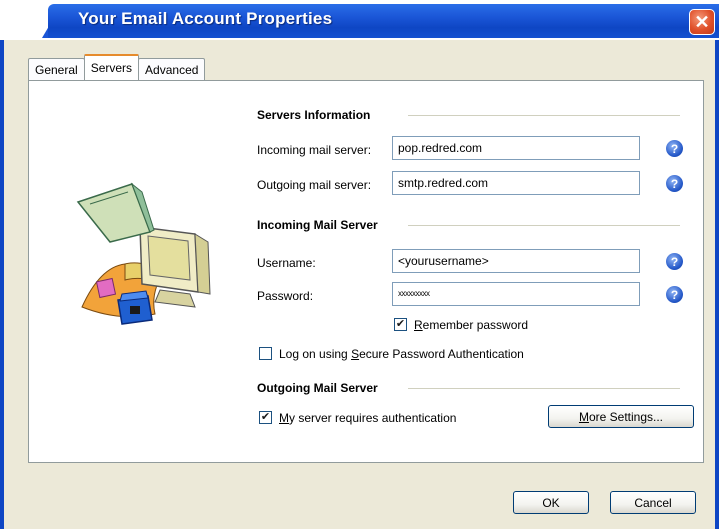 The width and height of the screenshot is (719, 529). Describe the element at coordinates (516, 183) in the screenshot. I see `outgoing-mail-server-input: smtp.redred.com` at that location.